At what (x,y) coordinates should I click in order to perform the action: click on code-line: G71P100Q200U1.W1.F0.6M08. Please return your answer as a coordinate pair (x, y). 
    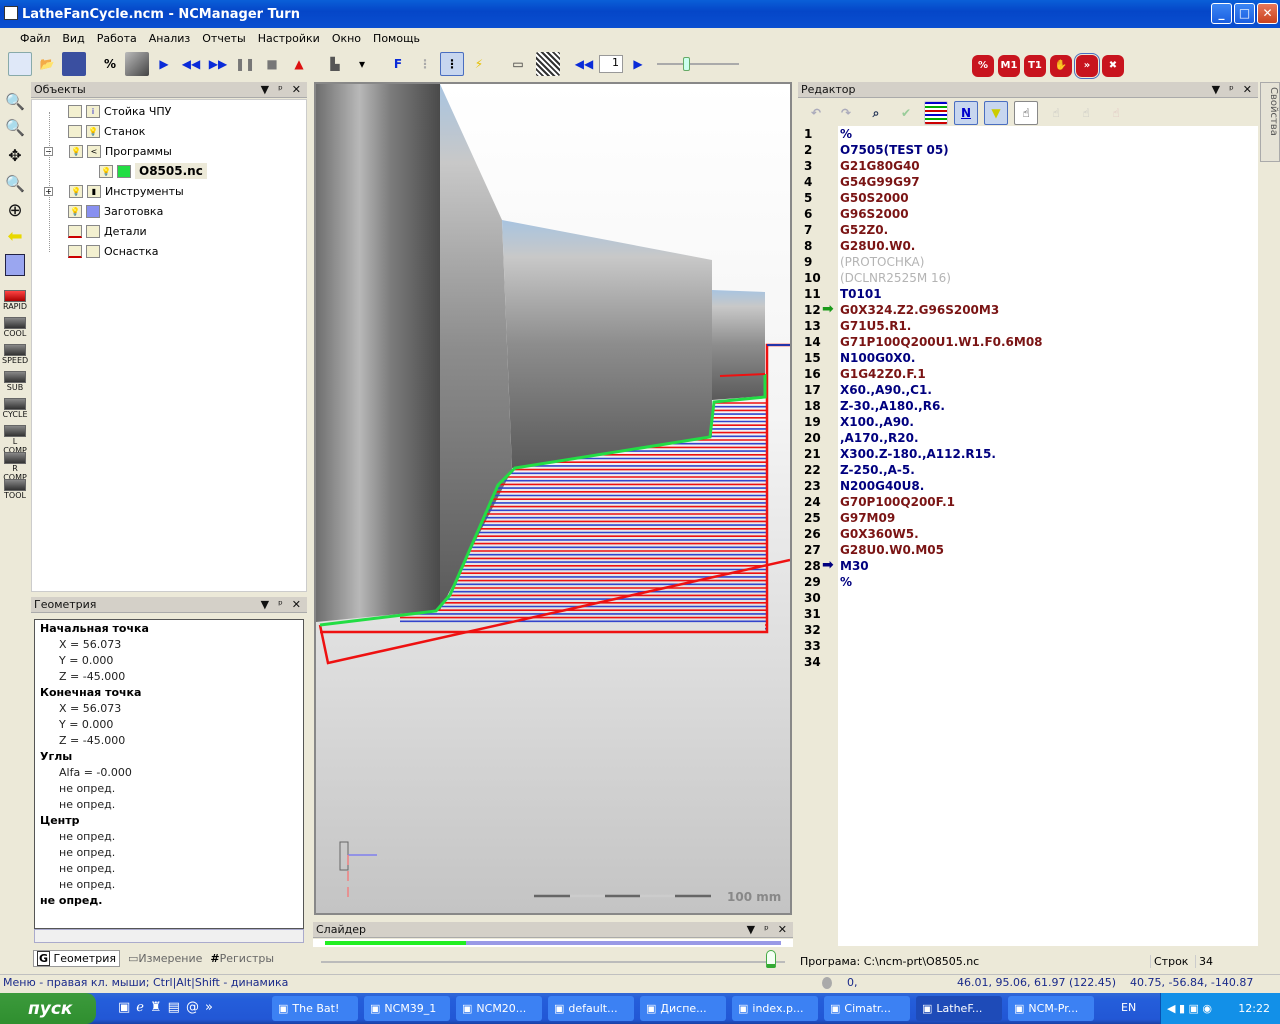
    Looking at the image, I should click on (1049, 342).